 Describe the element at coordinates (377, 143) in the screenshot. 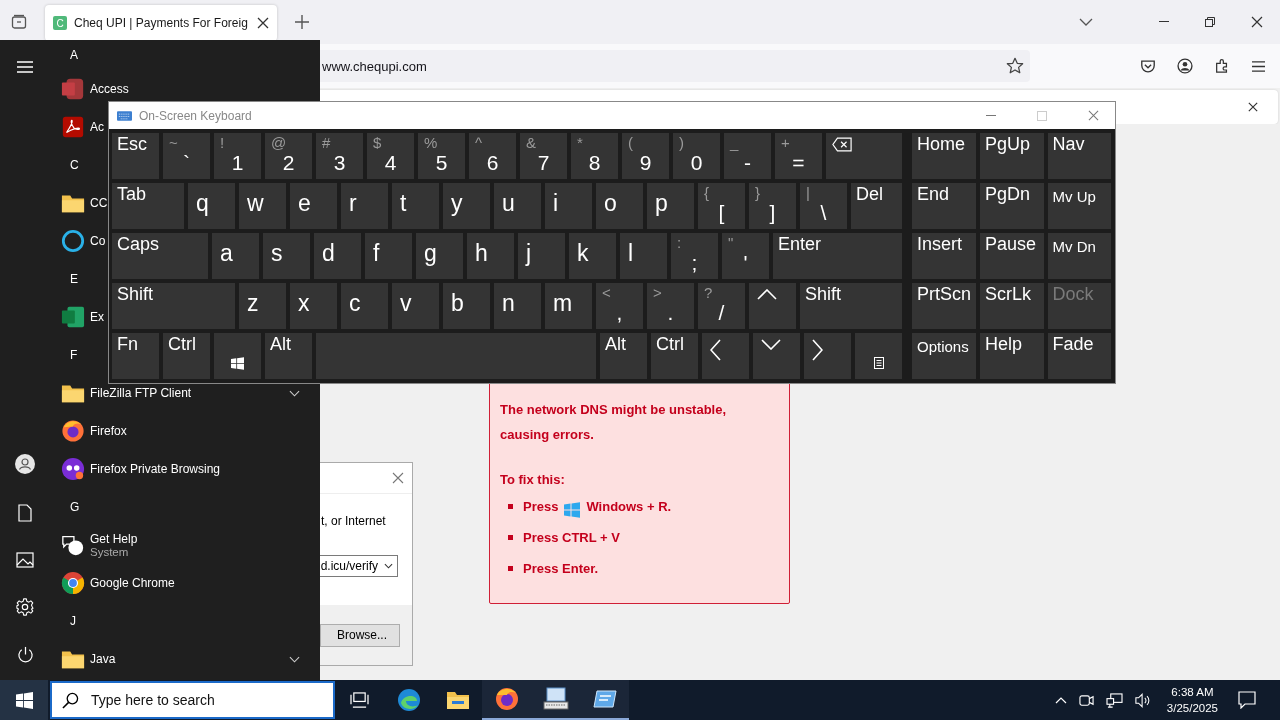

I see `shift-symbol: $` at that location.